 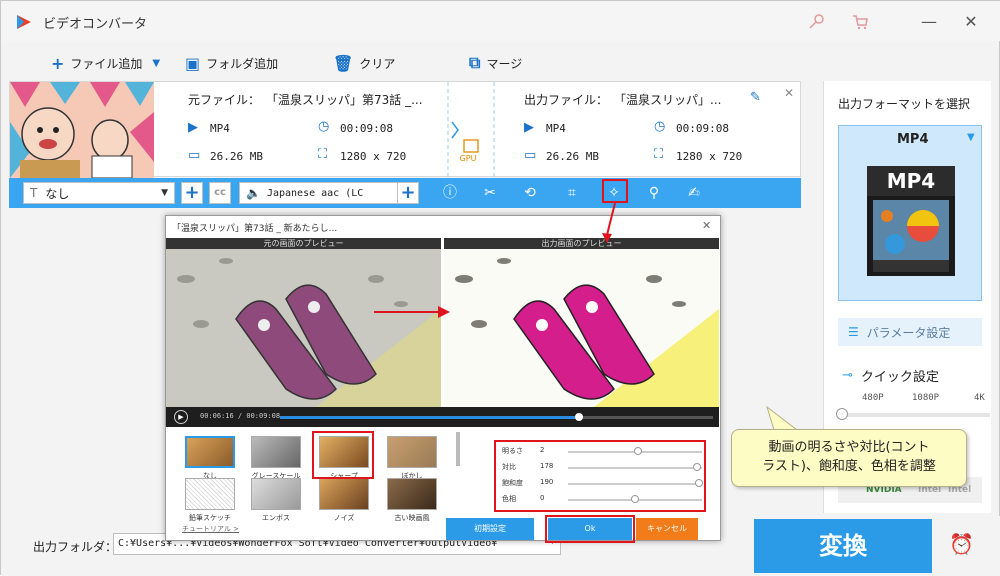 I want to click on audio-track-select: 🔈 Japanese aac (LC, so click(x=319, y=193).